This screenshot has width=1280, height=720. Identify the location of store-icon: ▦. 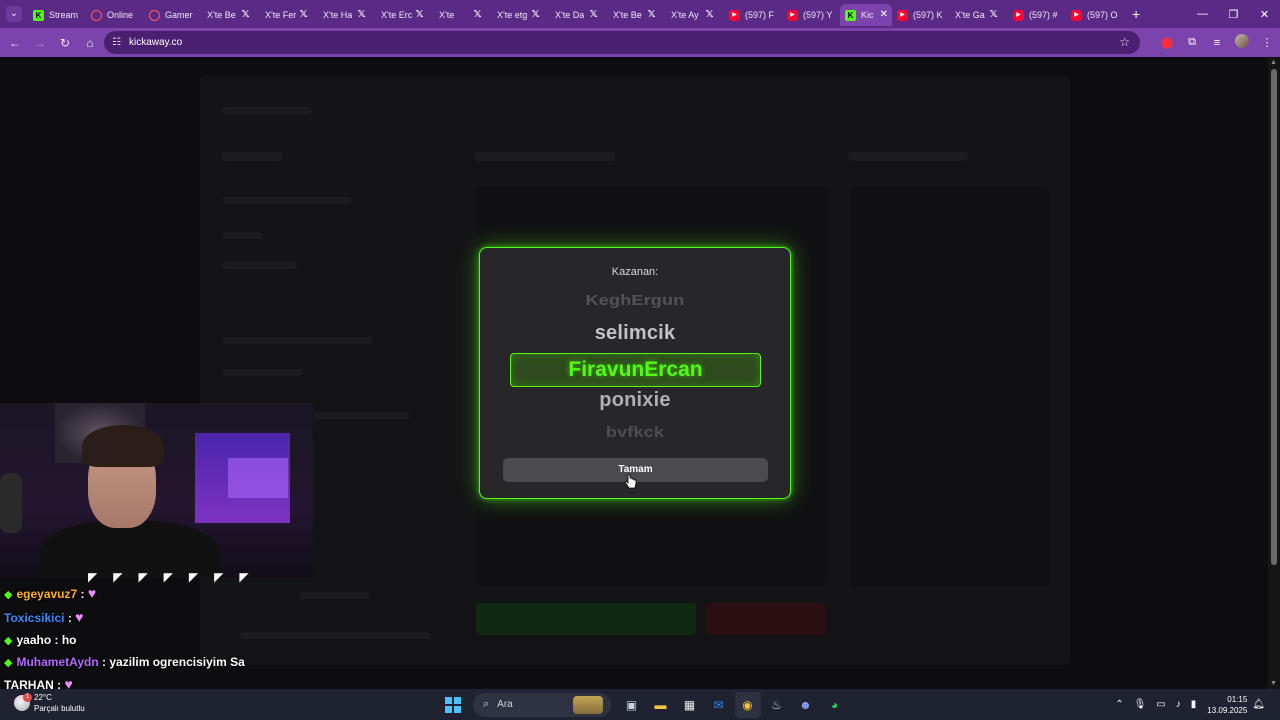
(690, 705).